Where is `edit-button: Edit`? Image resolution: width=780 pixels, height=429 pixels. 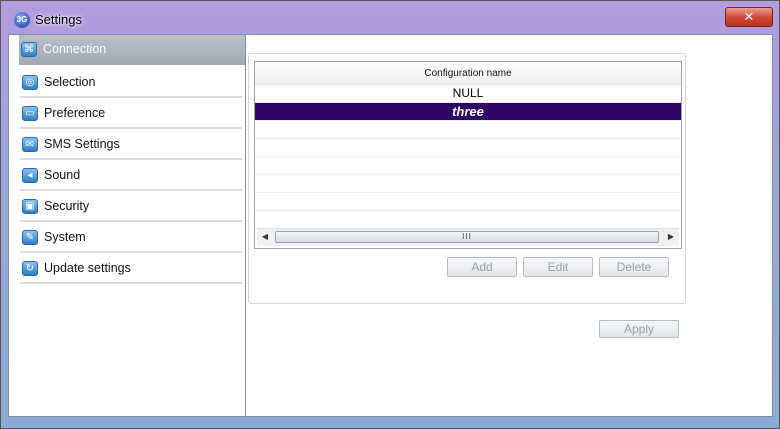
edit-button: Edit is located at coordinates (558, 267).